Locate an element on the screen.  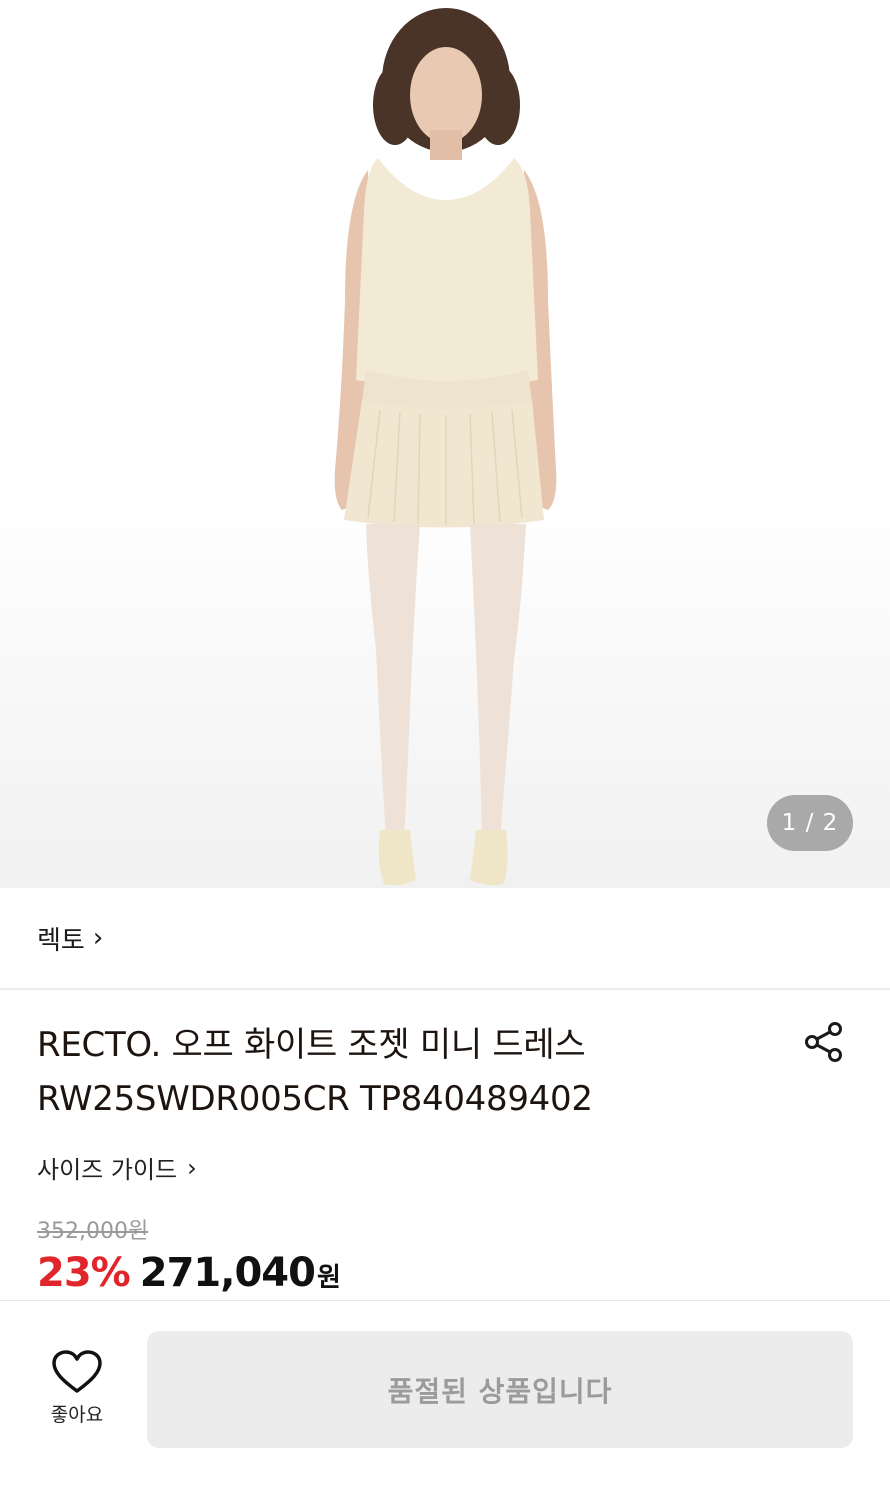
like-label: 좋아요 is located at coordinates (77, 1415).